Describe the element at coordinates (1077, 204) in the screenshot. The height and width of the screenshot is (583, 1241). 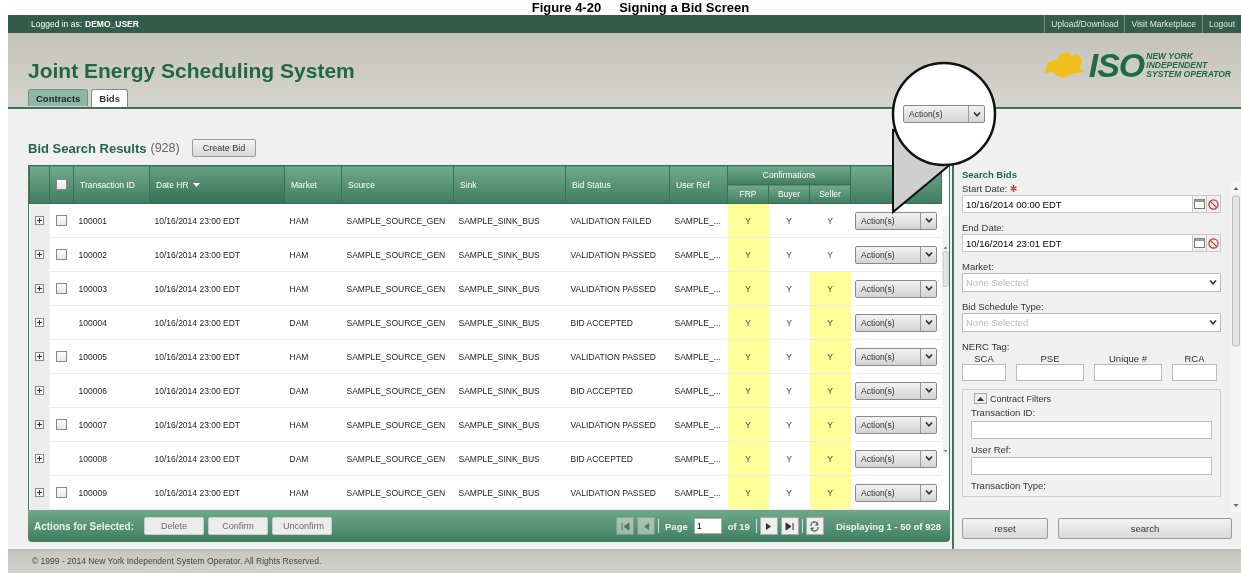
I see `date-field: 10/16/2014 00:00 EDT` at that location.